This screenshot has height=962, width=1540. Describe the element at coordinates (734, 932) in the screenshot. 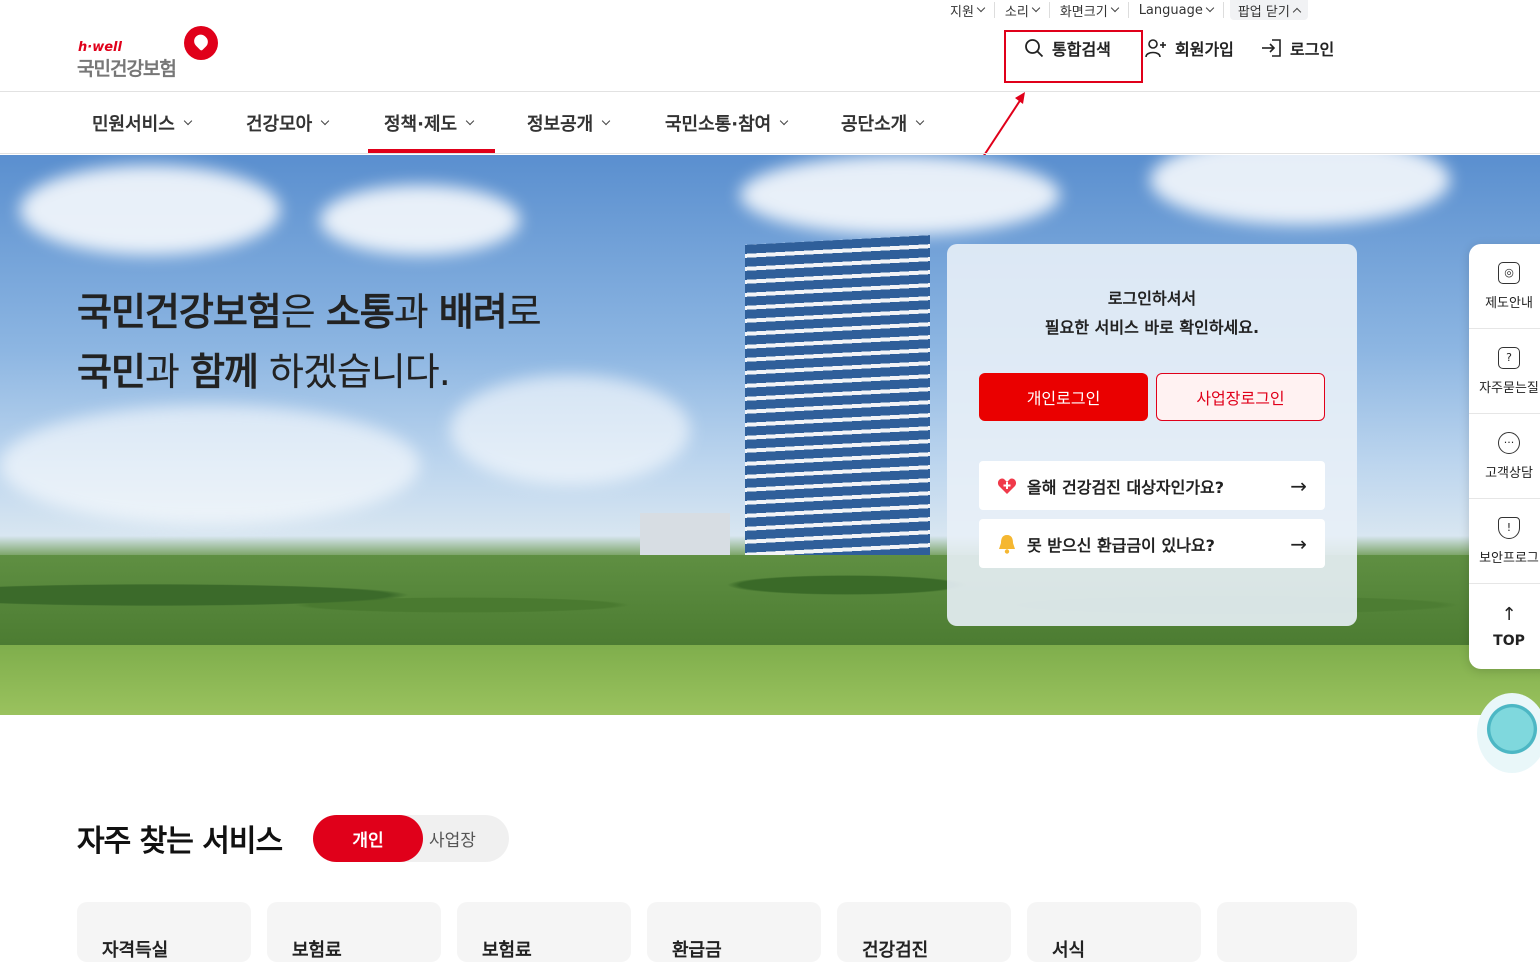

I see `service-card: 환급금` at that location.